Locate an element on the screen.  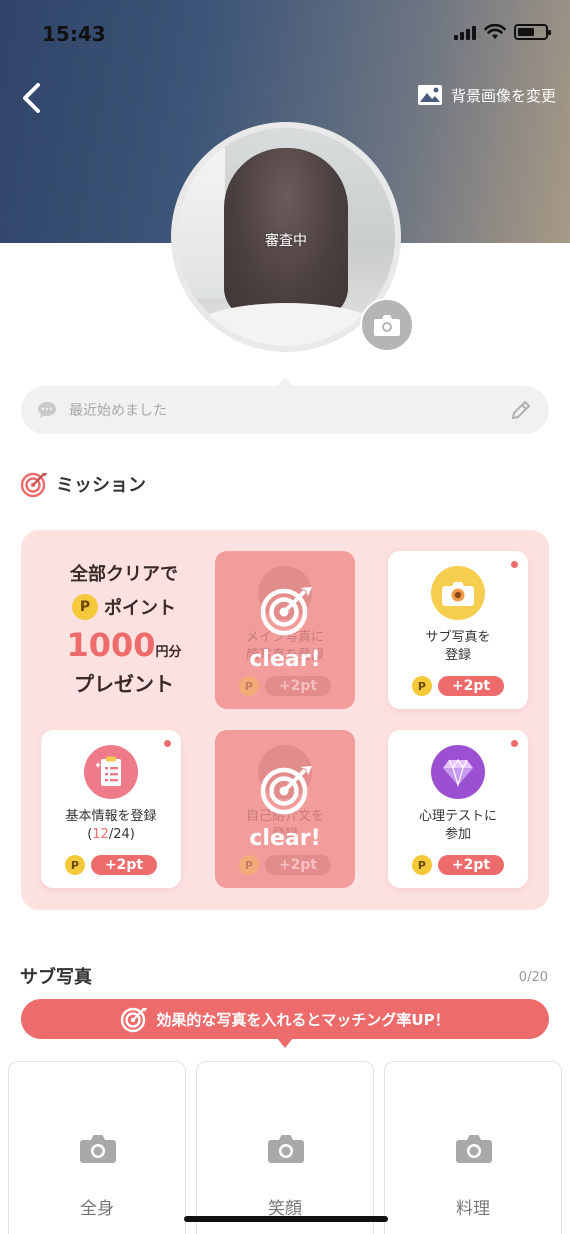
progress-done-count: 12 is located at coordinates (100, 834).